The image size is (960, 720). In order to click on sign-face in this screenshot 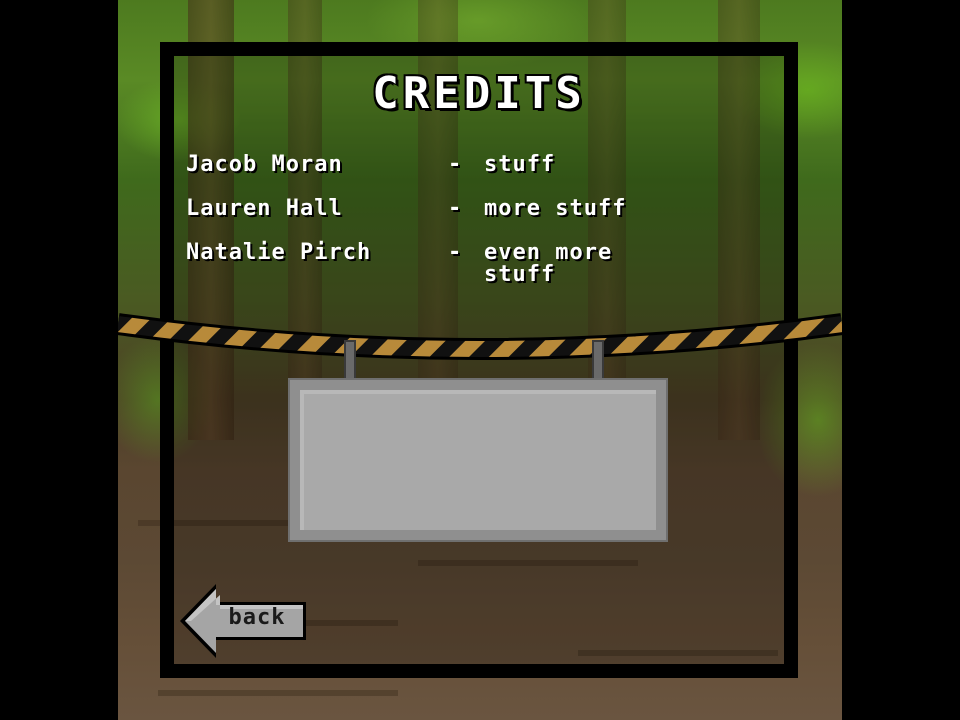, I will do `click(478, 460)`.